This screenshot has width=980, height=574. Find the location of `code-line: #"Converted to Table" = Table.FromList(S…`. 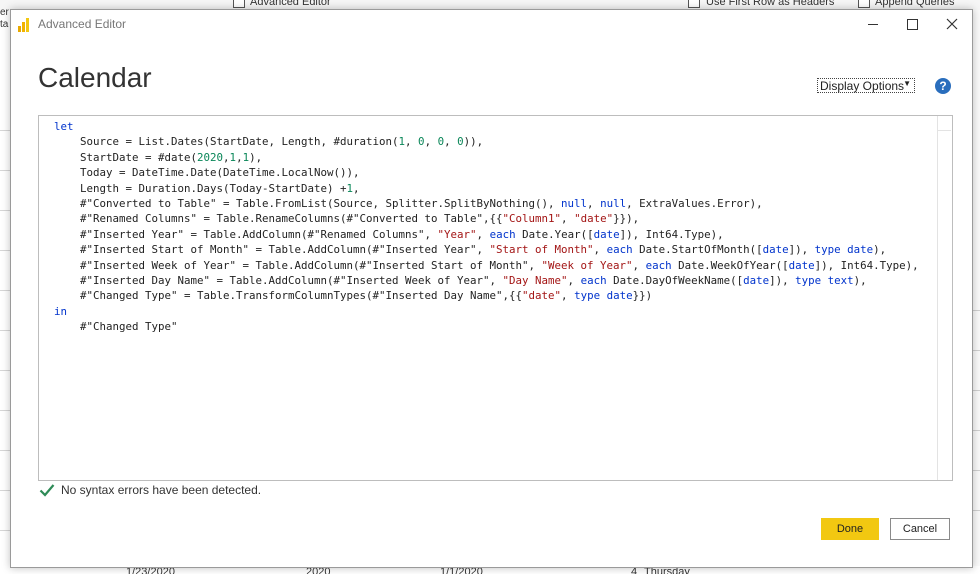

code-line: #"Converted to Table" = Table.FromList(S… is located at coordinates (486, 203).